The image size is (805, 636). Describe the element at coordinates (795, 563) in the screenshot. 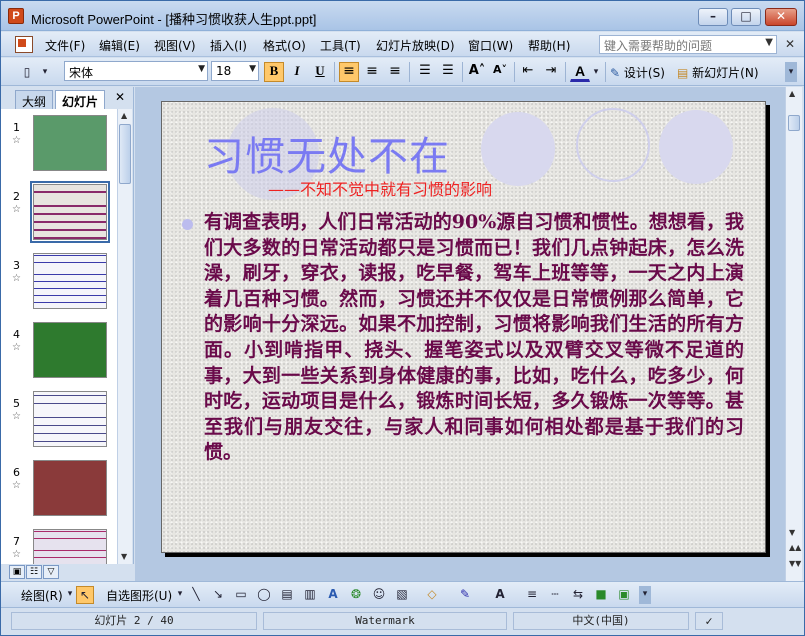

I see `next-slide-icon: ▼▼` at that location.